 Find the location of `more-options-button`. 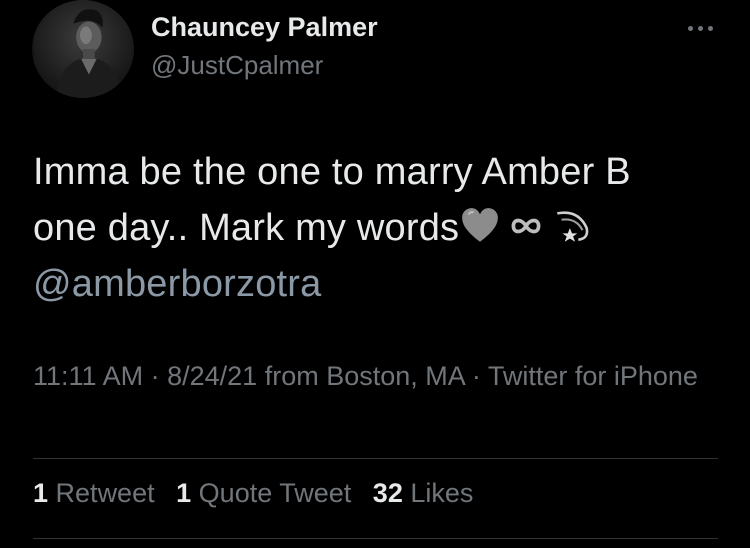

more-options-button is located at coordinates (700, 28).